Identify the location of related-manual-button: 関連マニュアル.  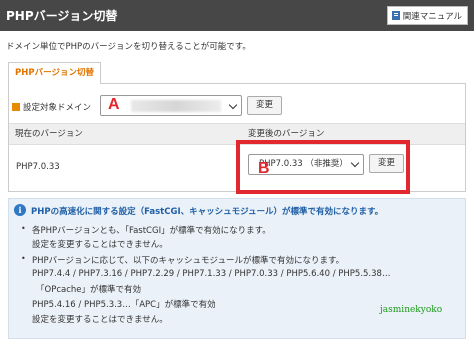
(427, 15).